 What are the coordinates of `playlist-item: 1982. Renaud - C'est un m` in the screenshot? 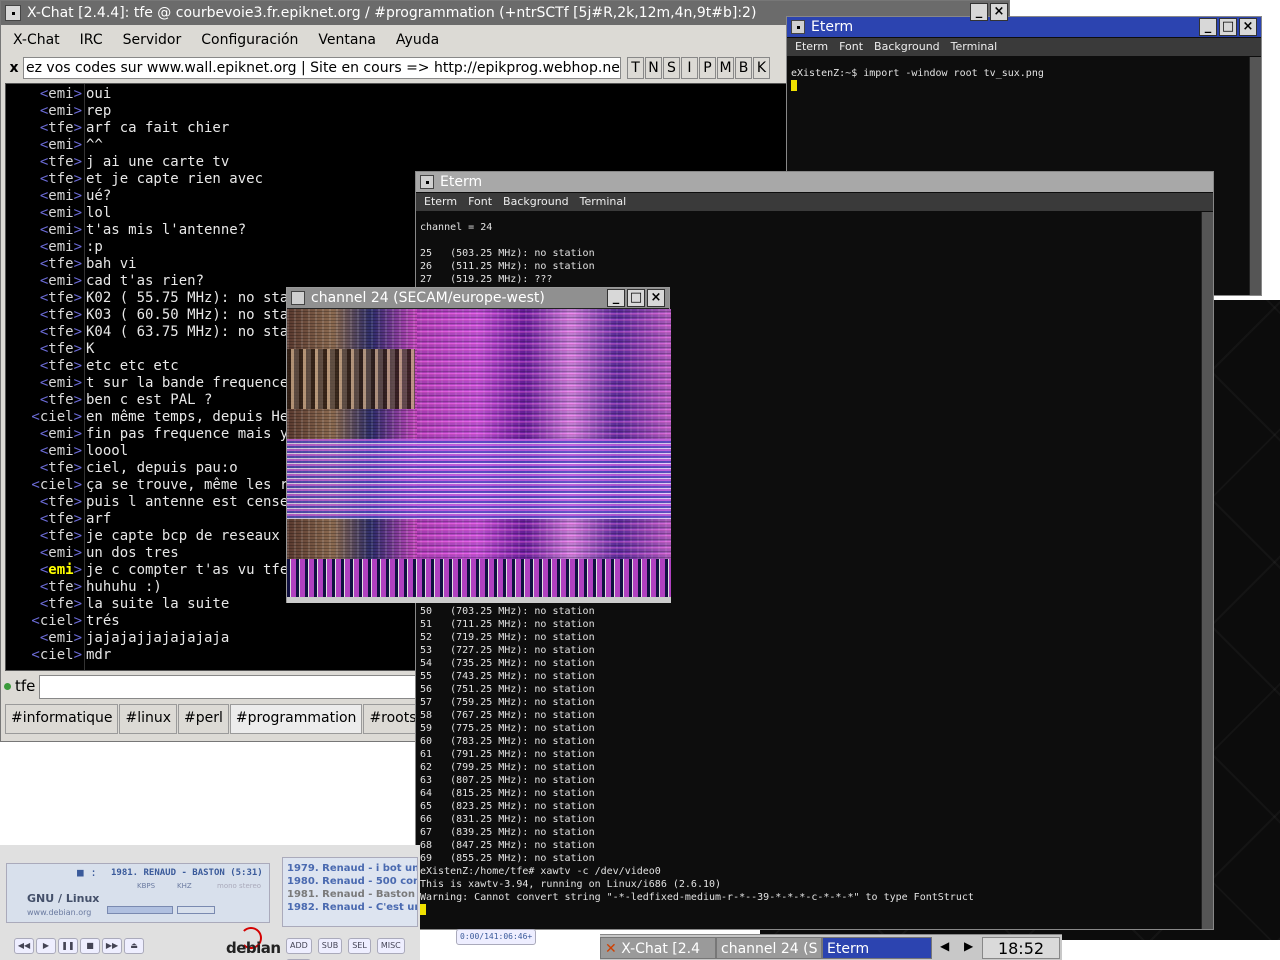 It's located at (352, 907).